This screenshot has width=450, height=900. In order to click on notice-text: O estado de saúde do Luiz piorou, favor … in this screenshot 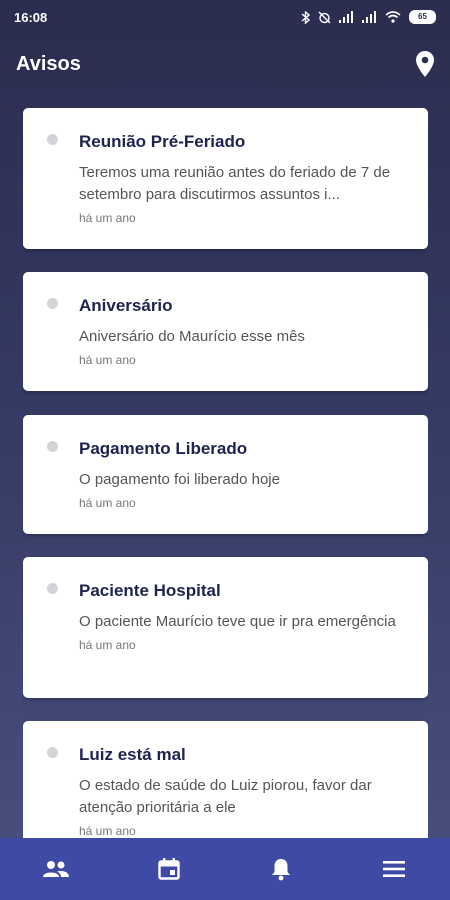, I will do `click(225, 796)`.